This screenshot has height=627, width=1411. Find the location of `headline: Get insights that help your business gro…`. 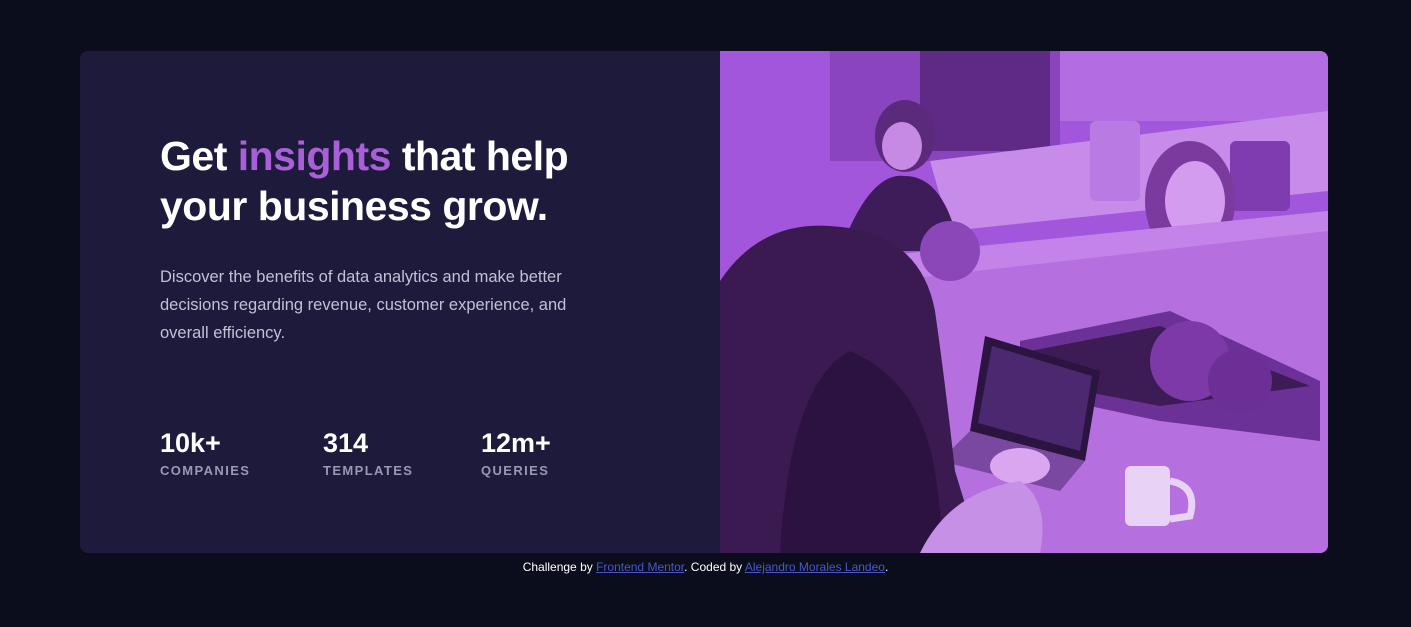

headline: Get insights that help your business gro… is located at coordinates (390, 181).